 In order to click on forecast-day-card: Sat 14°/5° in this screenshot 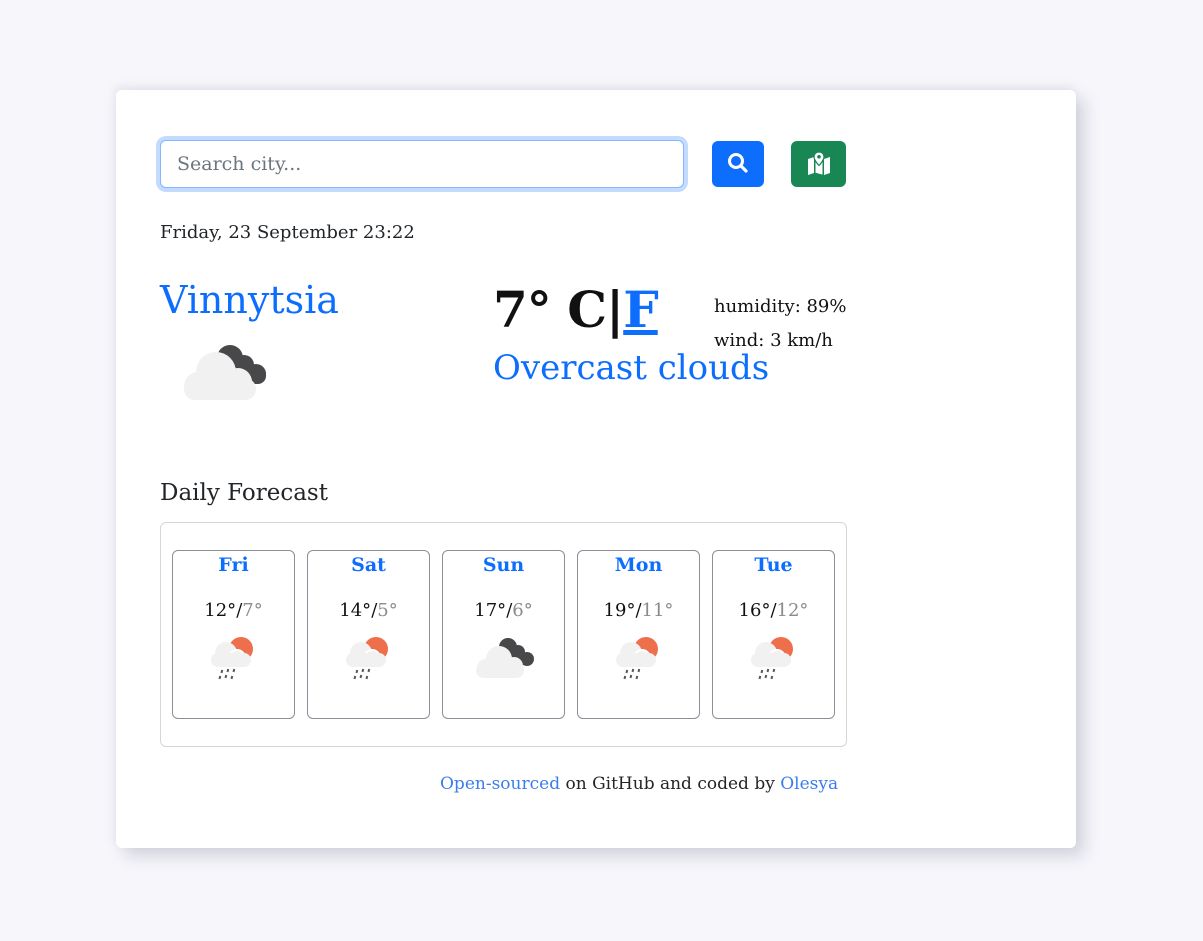, I will do `click(368, 634)`.